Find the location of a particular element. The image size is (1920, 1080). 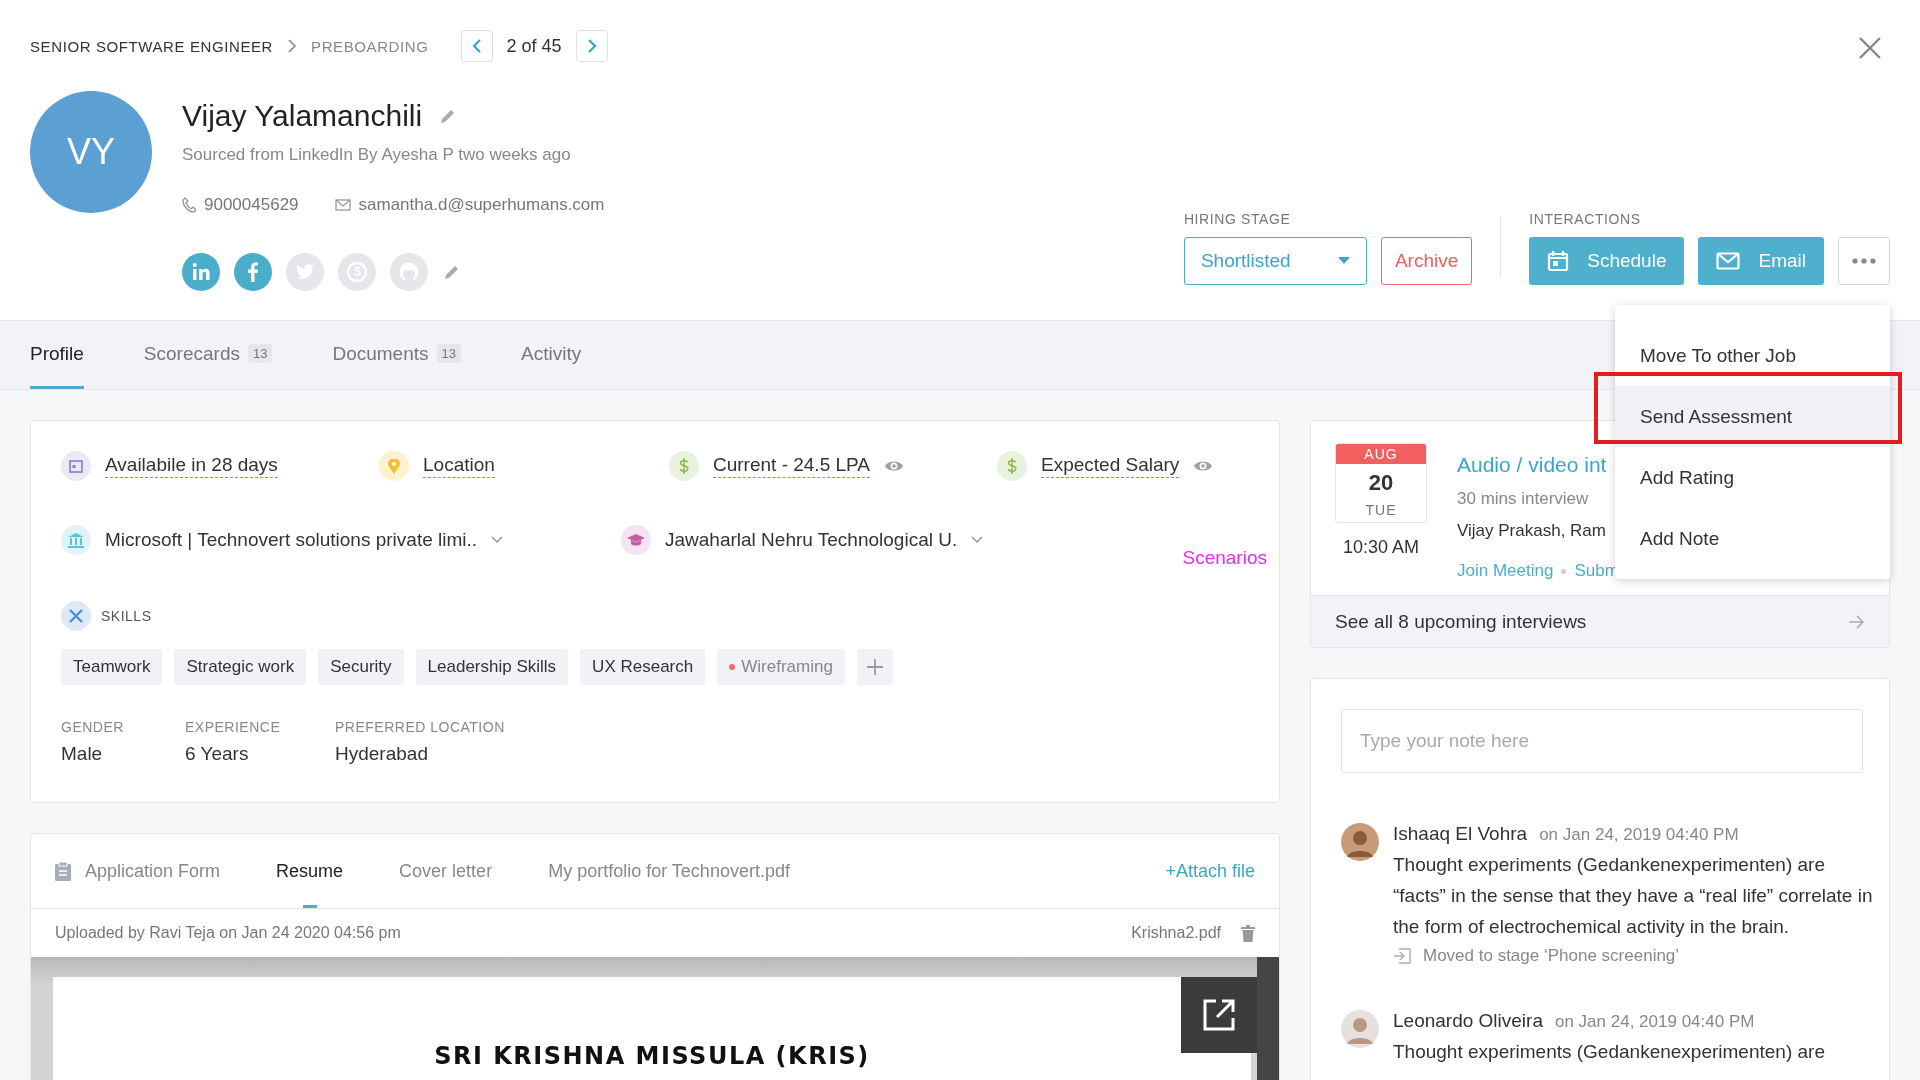

field-label: GENDER is located at coordinates (93, 727).